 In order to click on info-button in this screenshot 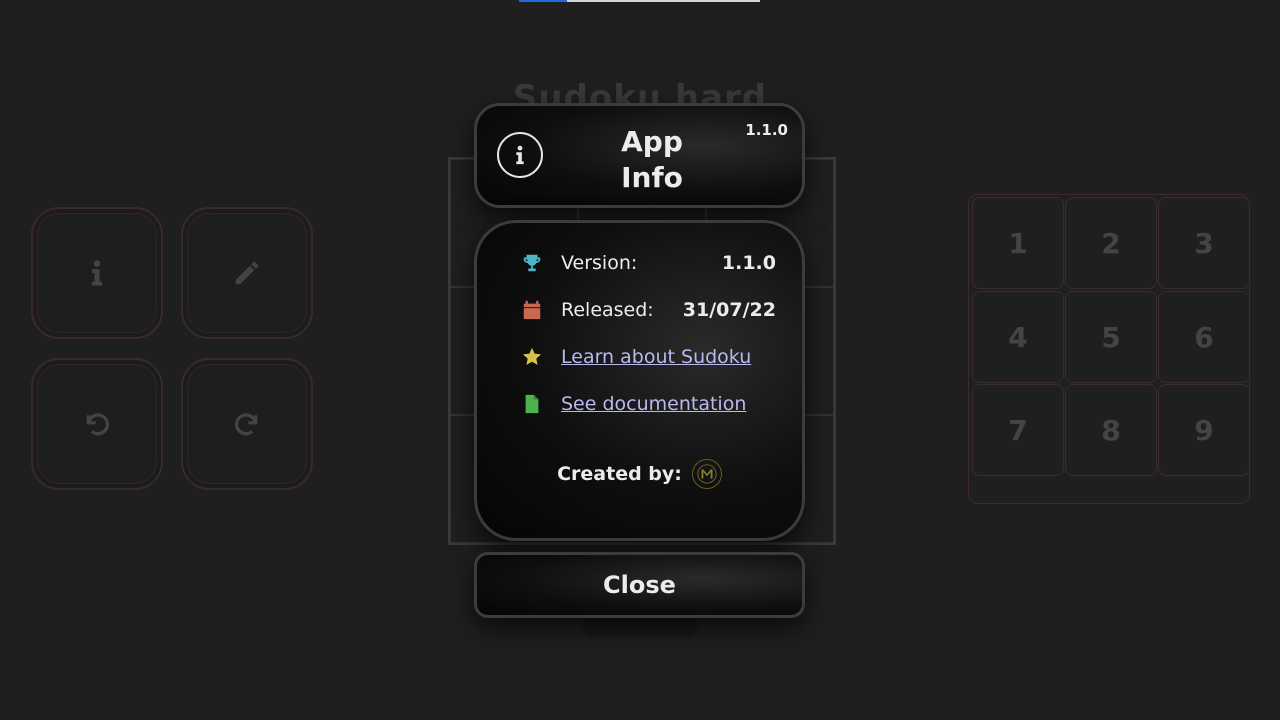, I will do `click(97, 273)`.